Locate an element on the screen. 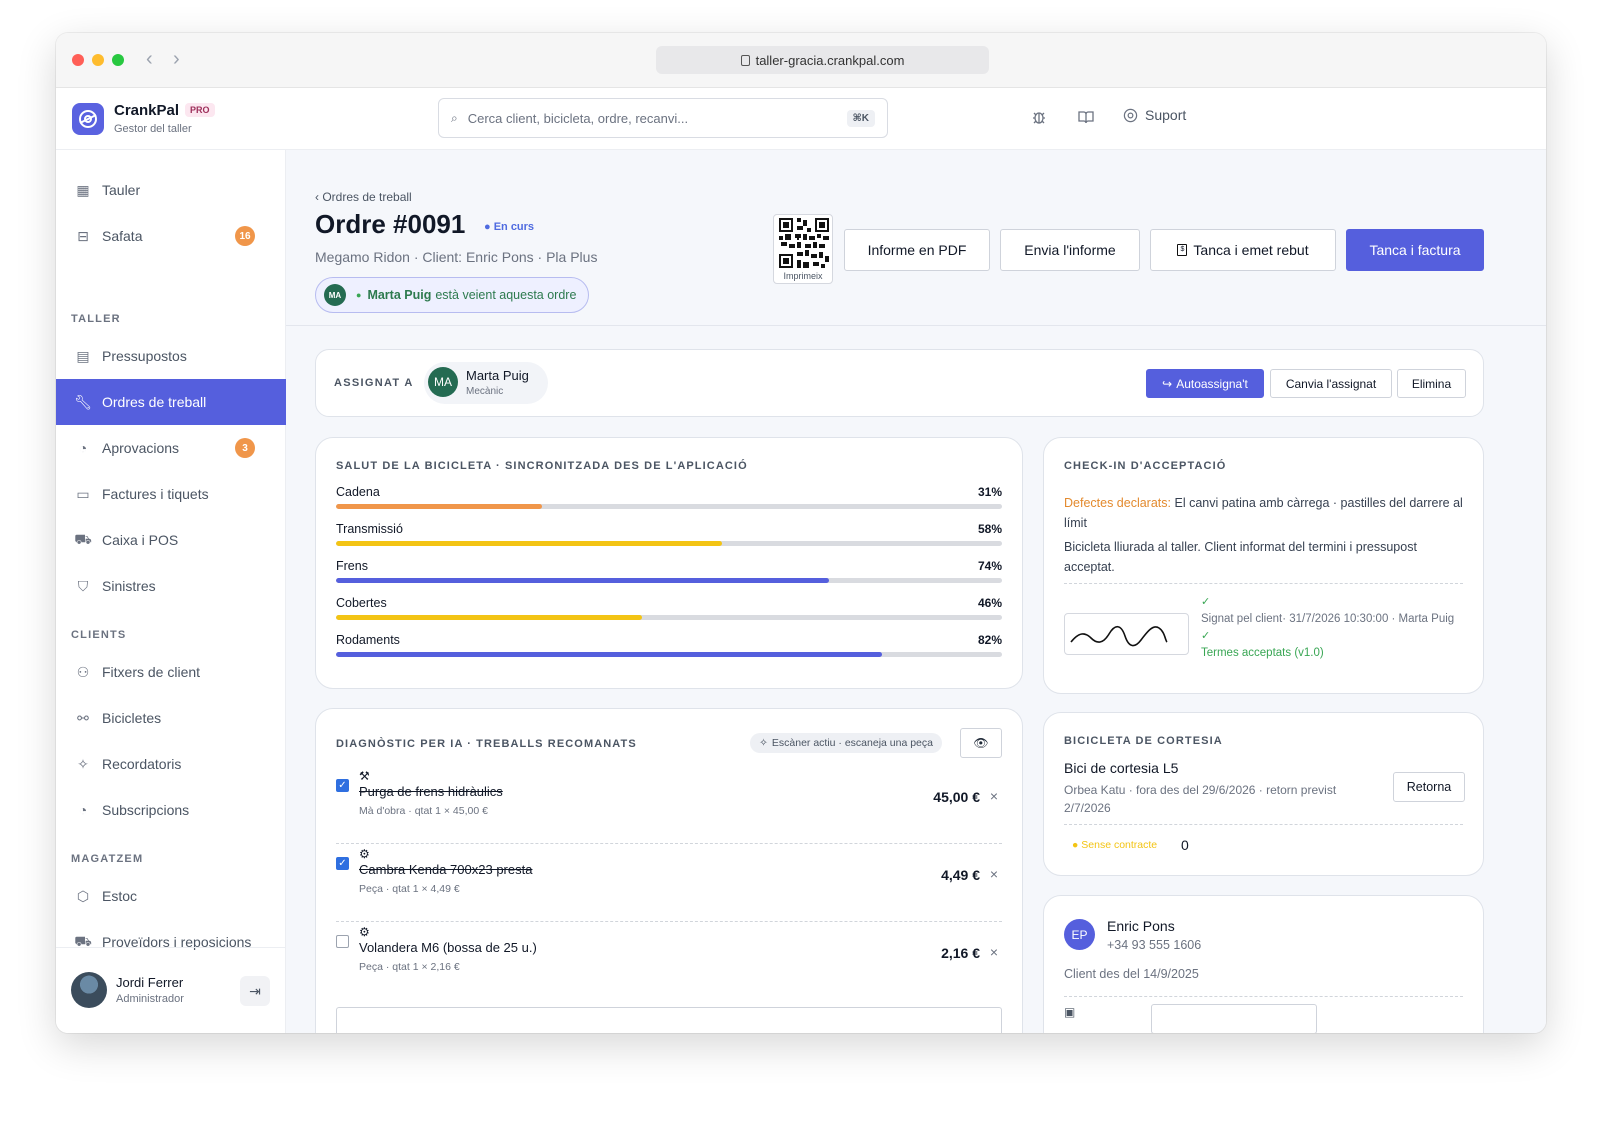  add-job-input is located at coordinates (669, 1020).